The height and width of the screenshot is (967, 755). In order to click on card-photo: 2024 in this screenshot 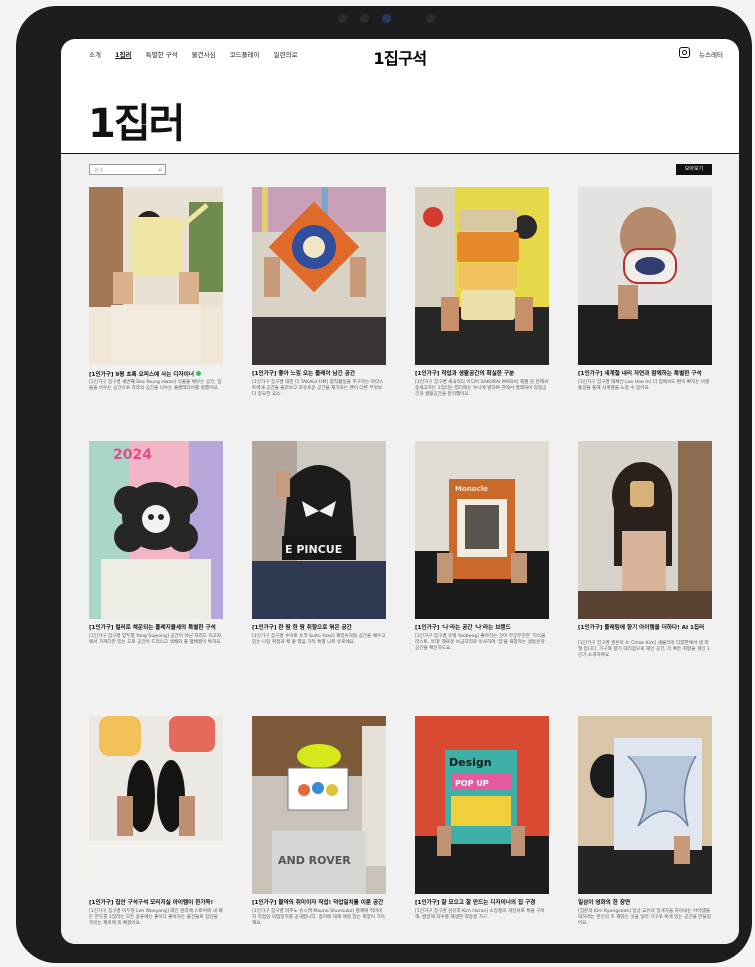, I will do `click(156, 530)`.